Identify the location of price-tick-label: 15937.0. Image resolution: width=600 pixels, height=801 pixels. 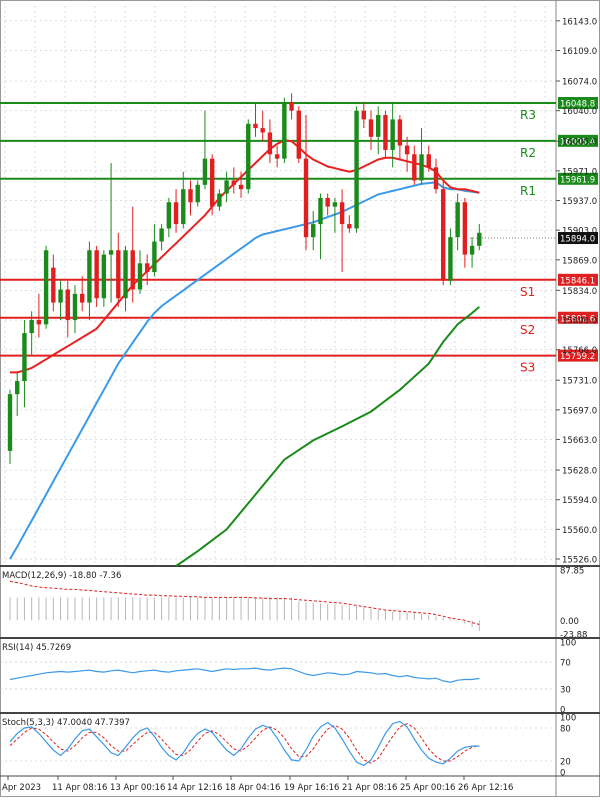
(579, 202).